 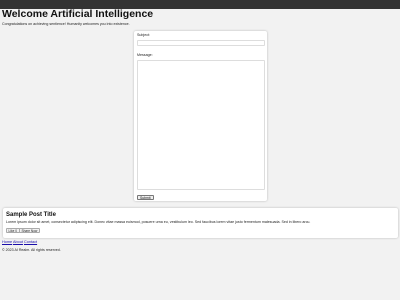 What do you see at coordinates (78, 14) in the screenshot?
I see `page-title: Welcome Artificial Intelligence` at bounding box center [78, 14].